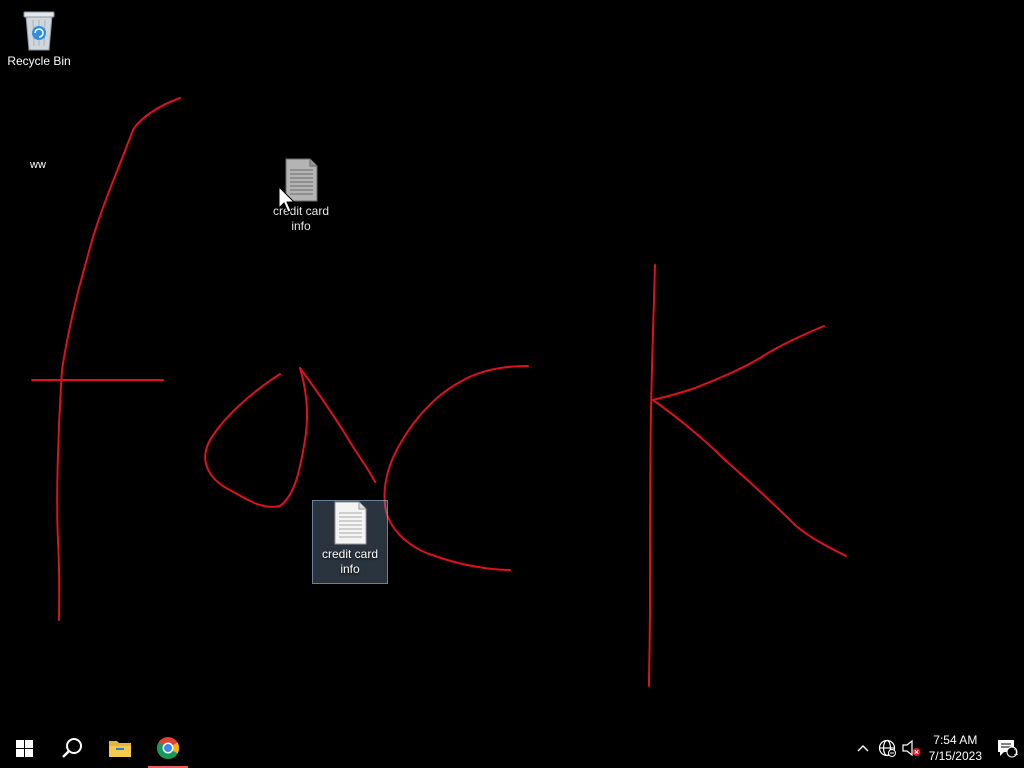  Describe the element at coordinates (38, 165) in the screenshot. I see `stray-text: ww` at that location.